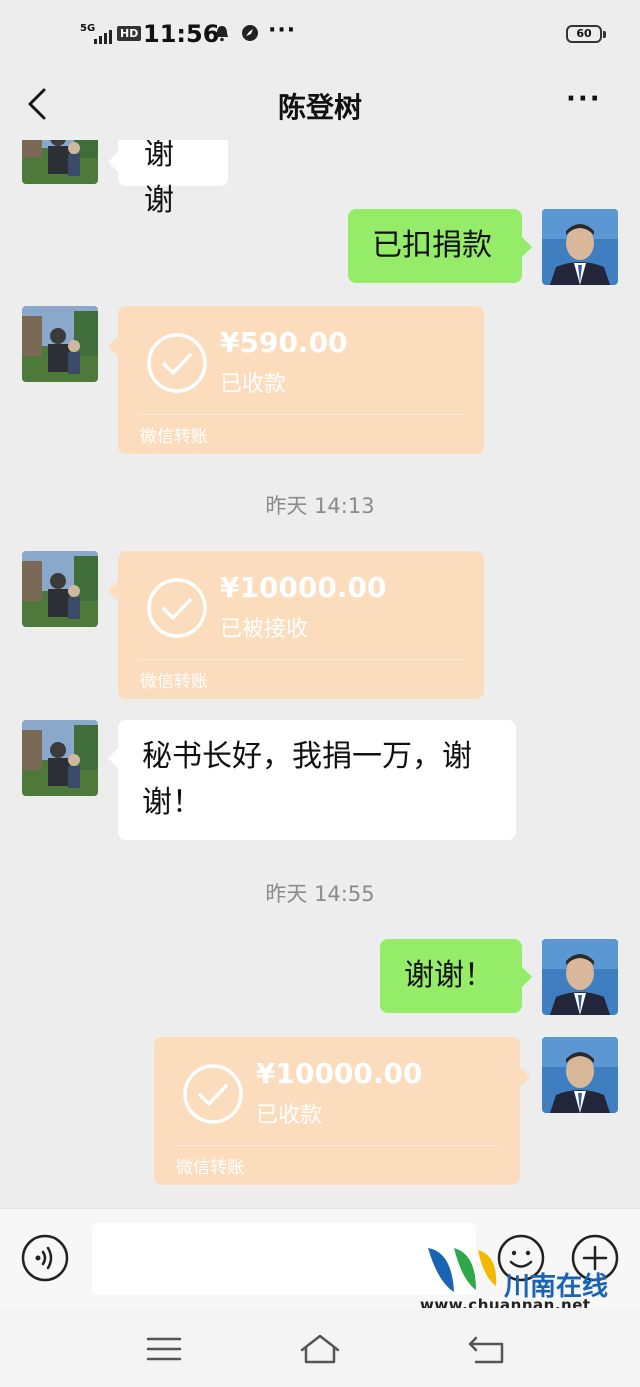 The height and width of the screenshot is (1387, 640). What do you see at coordinates (488, 1349) in the screenshot?
I see `back-nav-icon` at bounding box center [488, 1349].